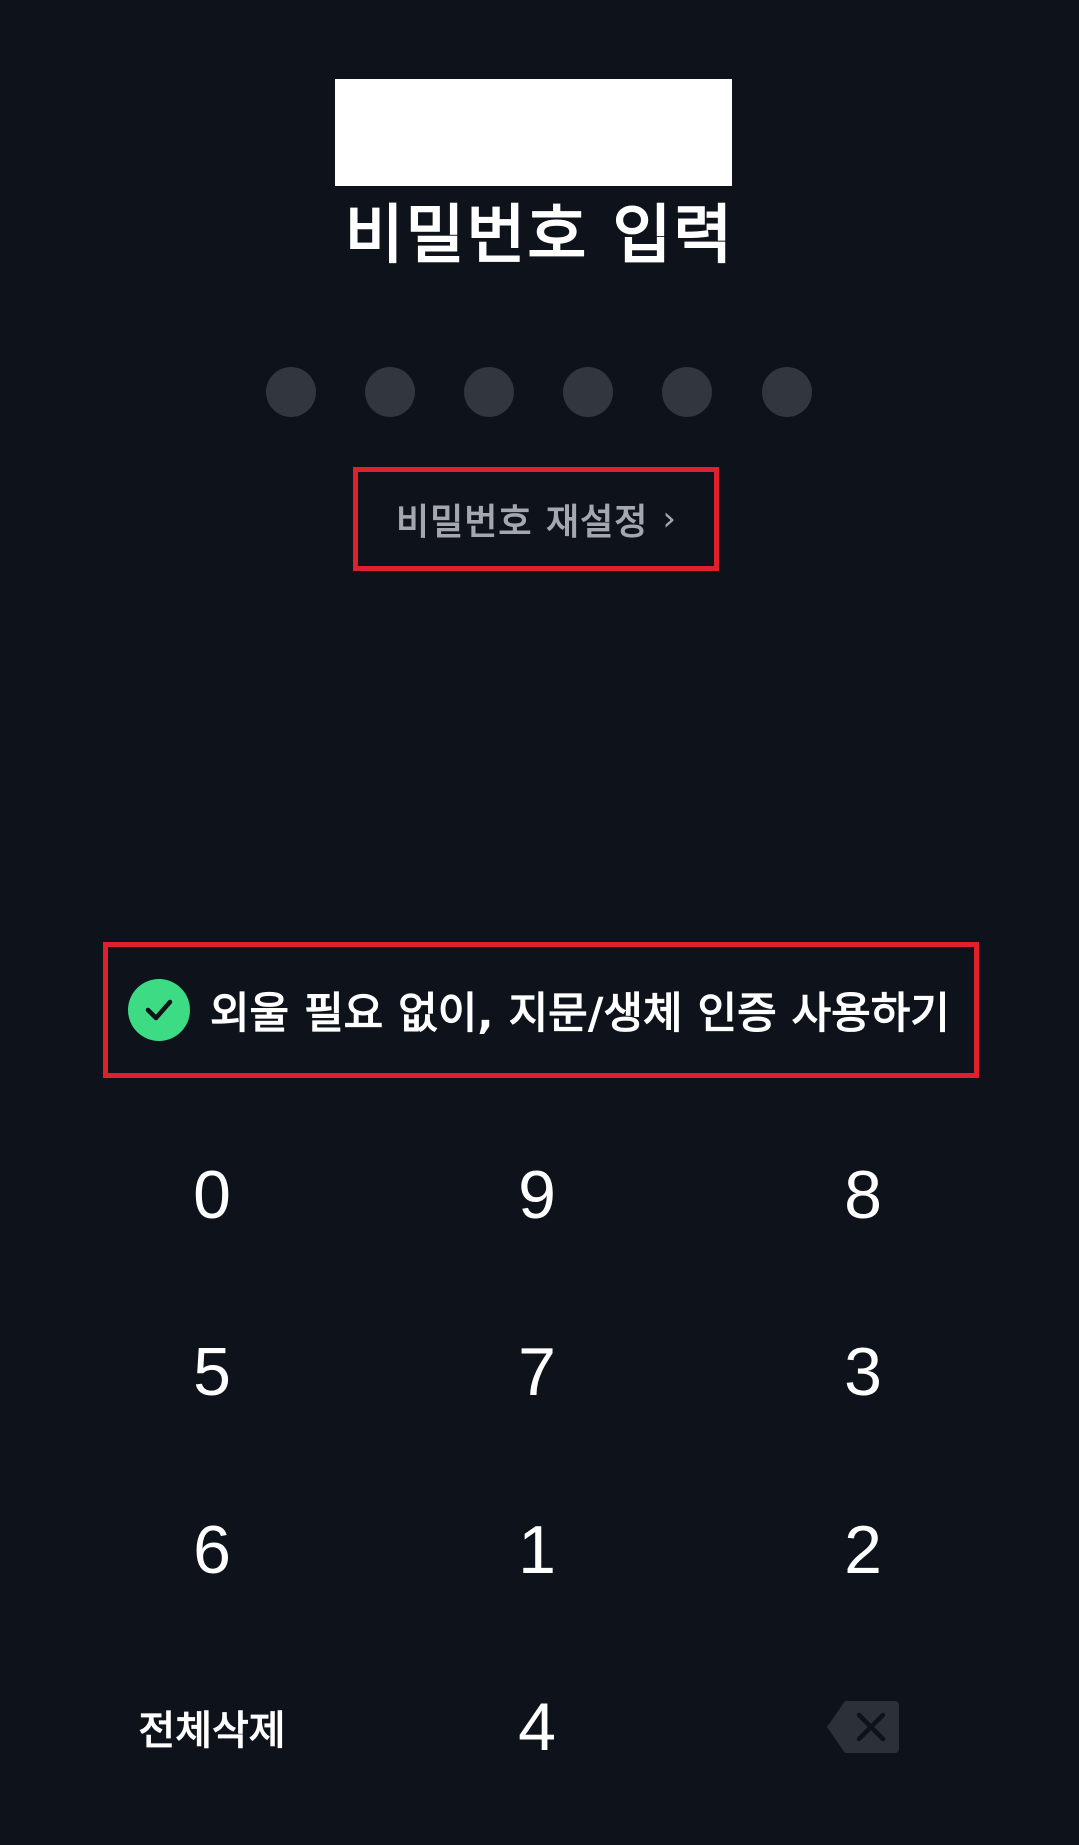 Image resolution: width=1079 pixels, height=1845 pixels. I want to click on backspace-button, so click(863, 1727).